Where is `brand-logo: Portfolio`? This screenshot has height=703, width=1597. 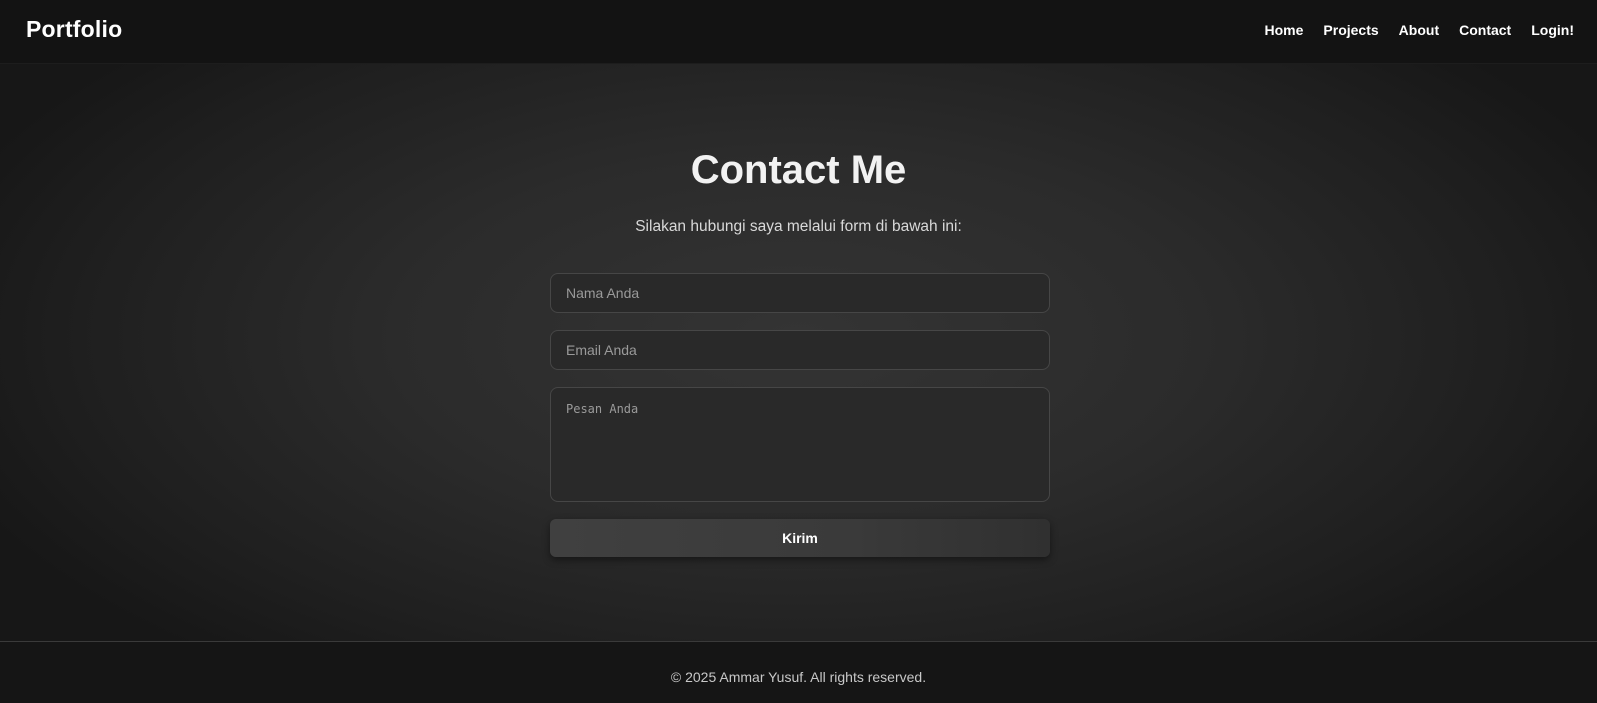 brand-logo: Portfolio is located at coordinates (74, 29).